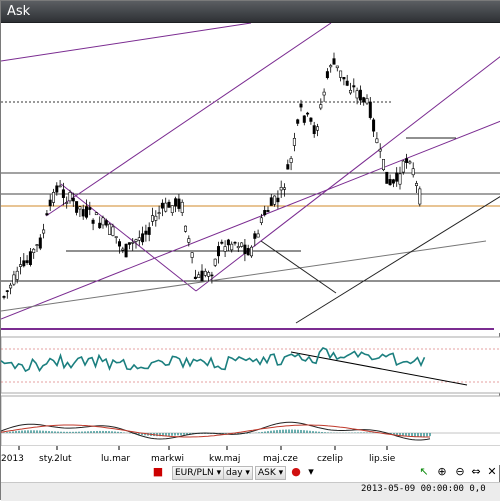  What do you see at coordinates (198, 473) in the screenshot?
I see `symbol-select: EUR/PLN ▾` at bounding box center [198, 473].